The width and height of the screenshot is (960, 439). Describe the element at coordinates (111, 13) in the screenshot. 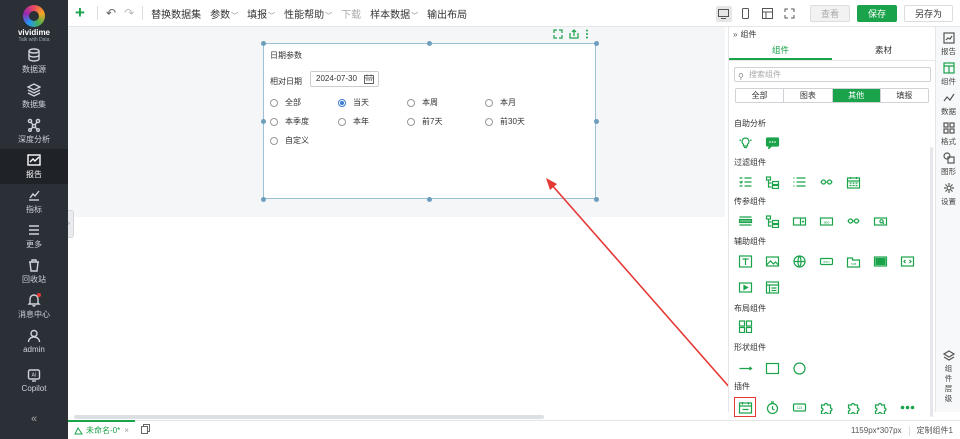

I see `undo-icon: ↶` at that location.